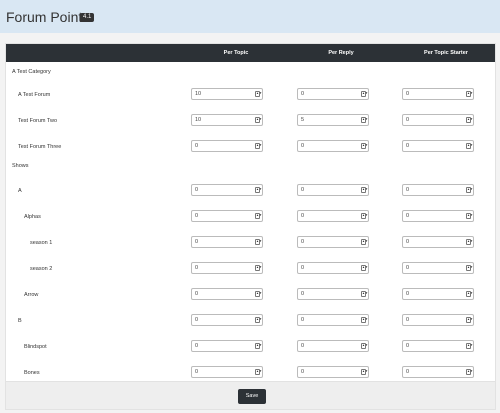  What do you see at coordinates (34, 95) in the screenshot?
I see `forum-label: A Test Forum` at bounding box center [34, 95].